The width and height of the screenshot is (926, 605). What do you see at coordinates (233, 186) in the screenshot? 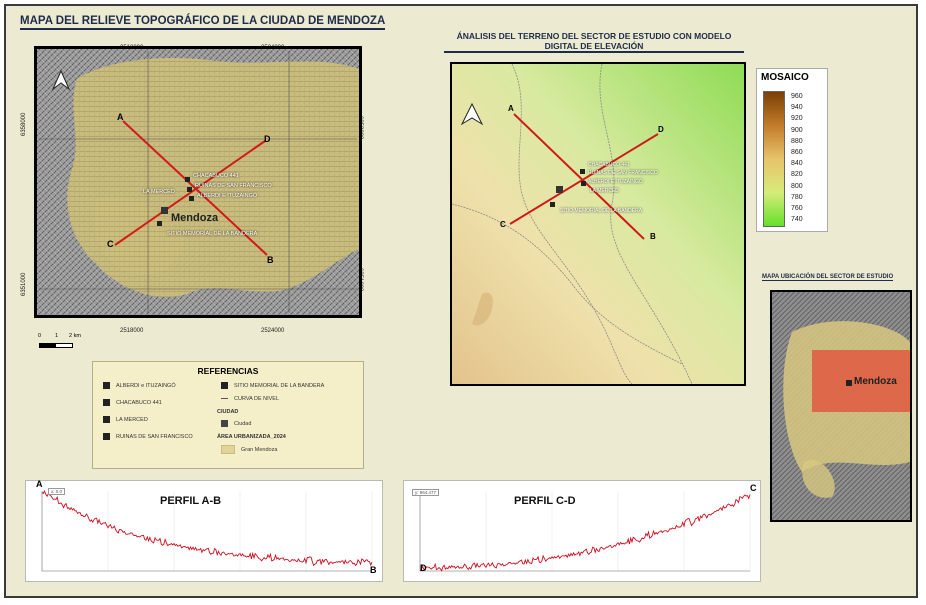
I see `main-label-ruinas: RUINAS DE SAN FRANCISCO` at bounding box center [233, 186].